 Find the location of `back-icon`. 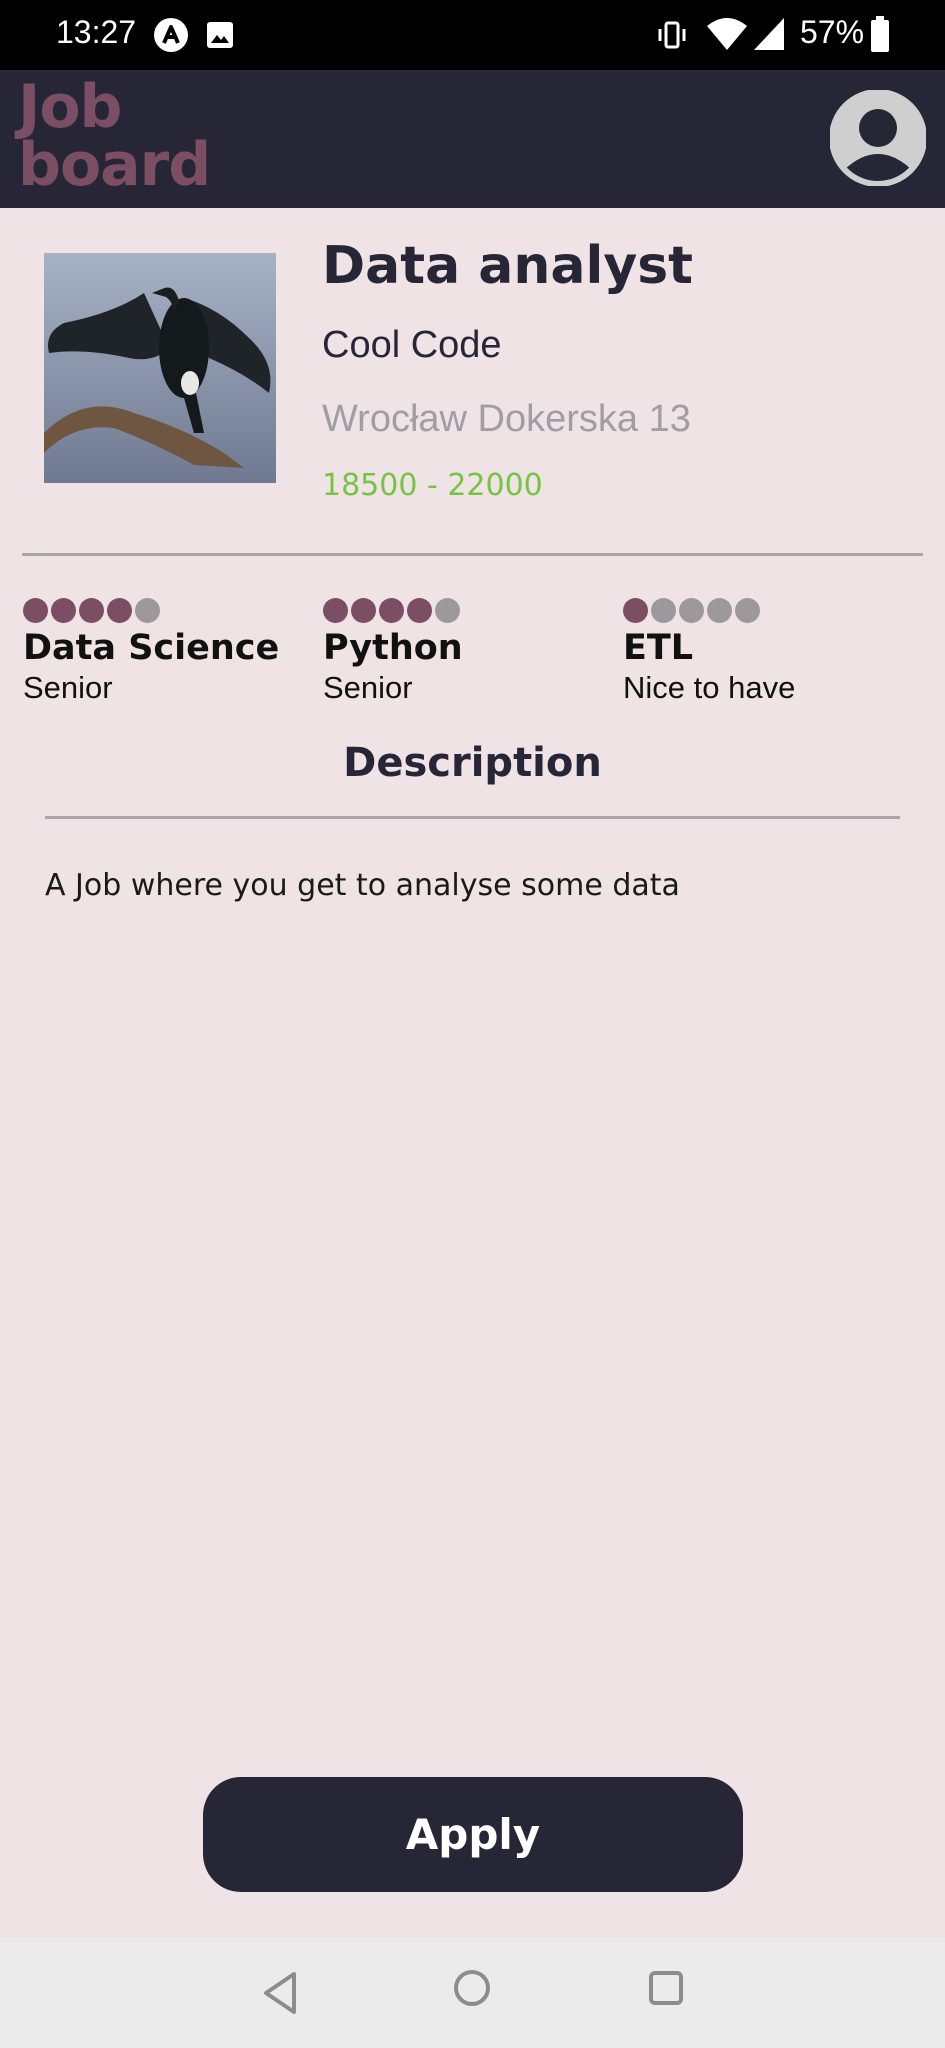

back-icon is located at coordinates (280, 1993).